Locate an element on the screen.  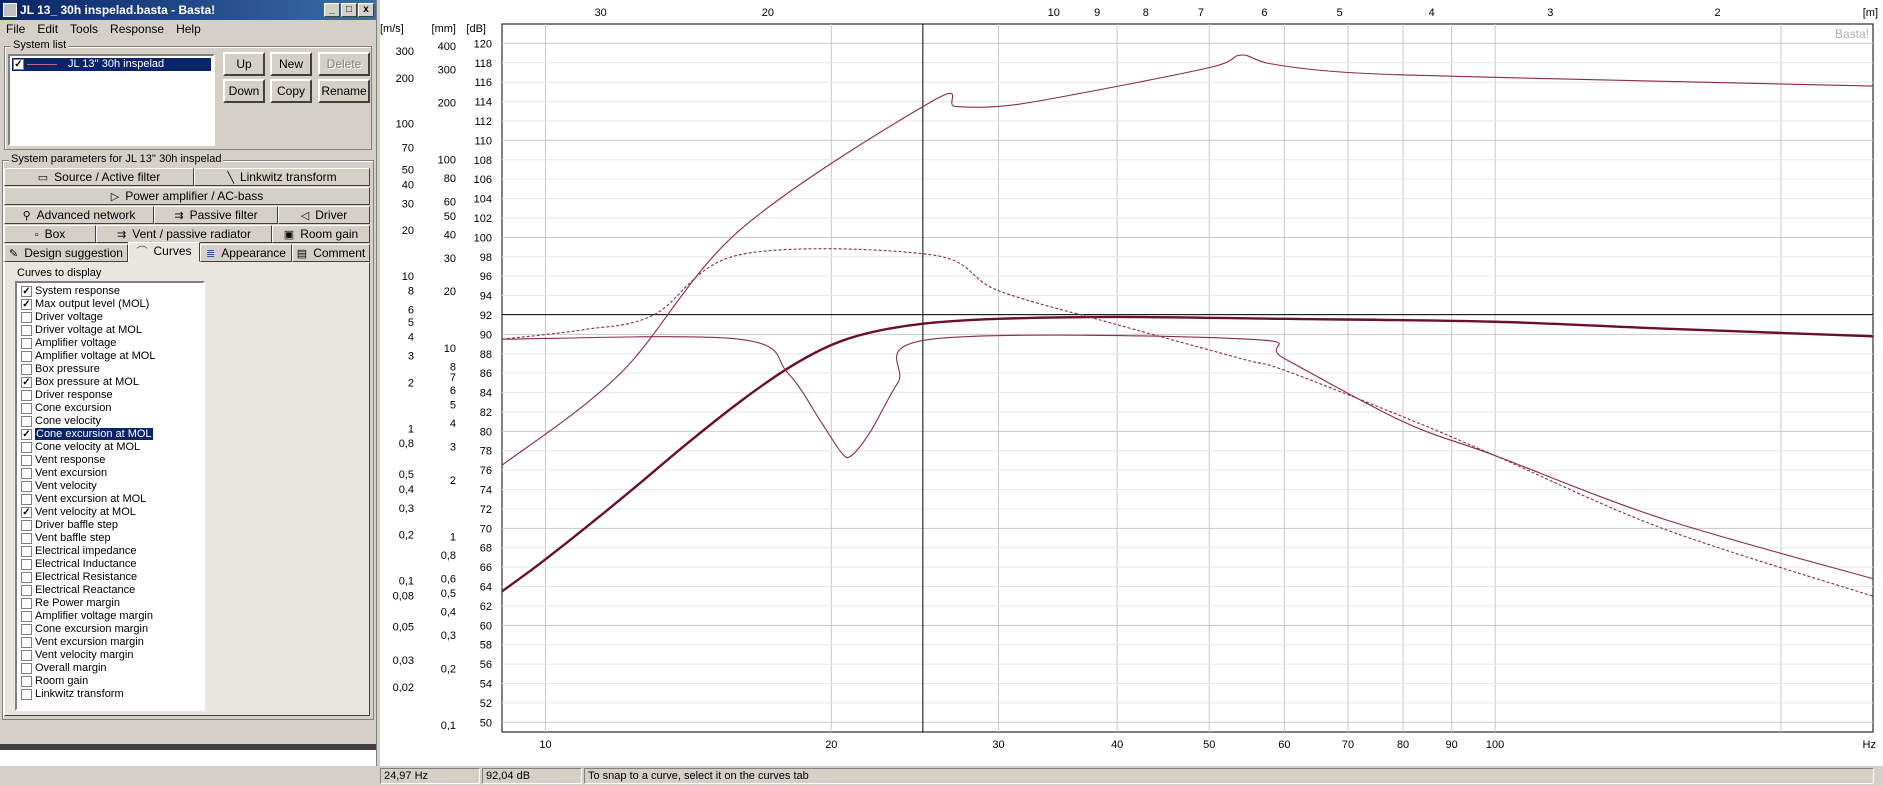
curve-item: Cone velocity is located at coordinates (110, 421).